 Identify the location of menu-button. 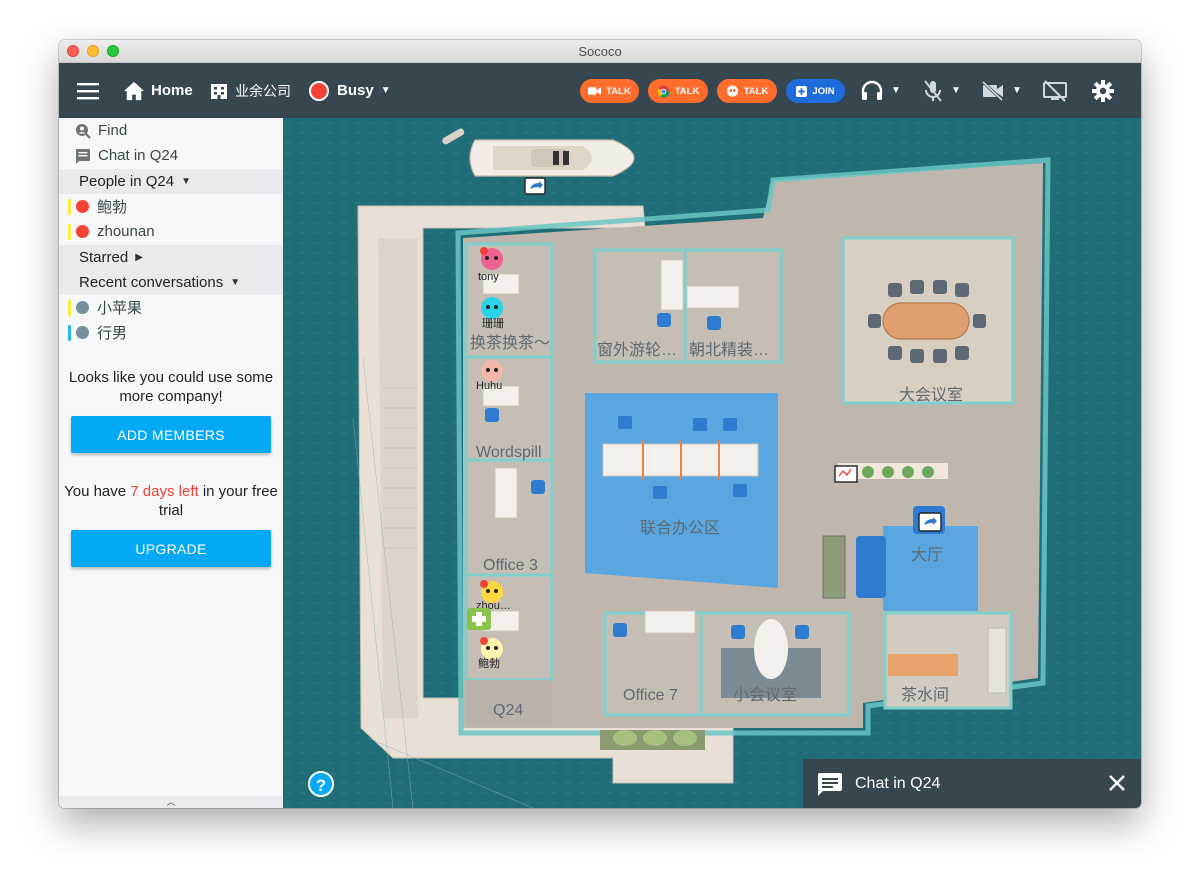
(88, 90).